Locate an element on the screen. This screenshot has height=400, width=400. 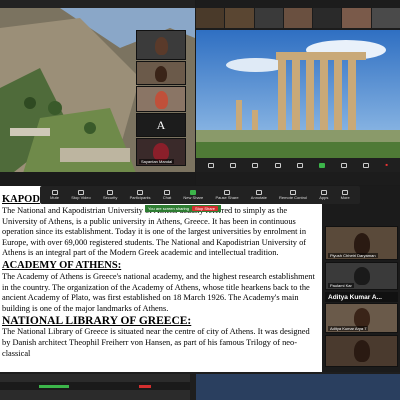
share-screen-button is located at coordinates (321, 165).